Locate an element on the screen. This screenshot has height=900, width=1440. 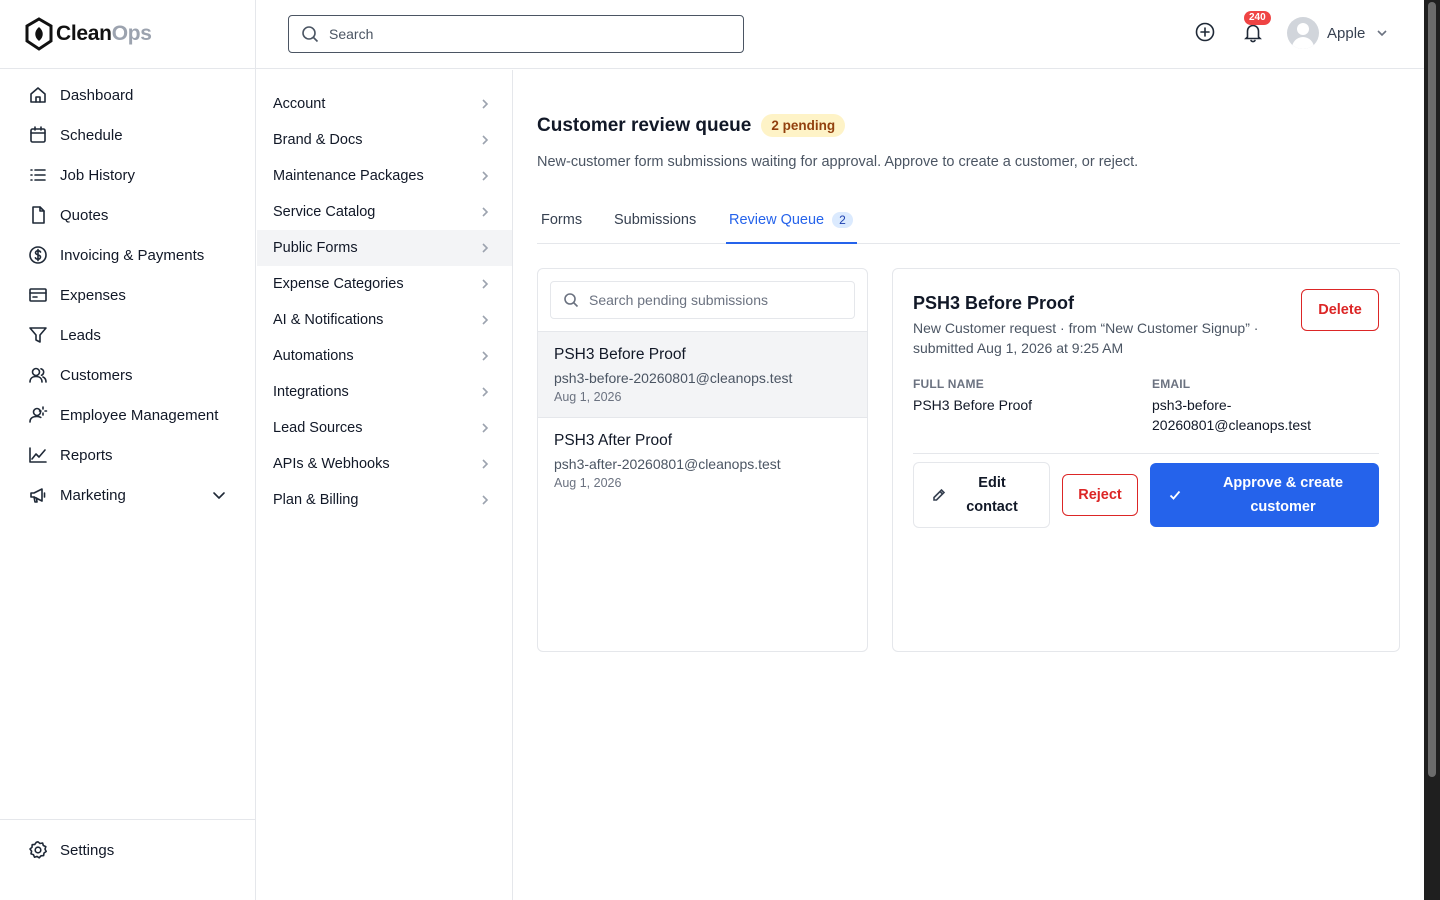
nav-label: Reports is located at coordinates (86, 455).